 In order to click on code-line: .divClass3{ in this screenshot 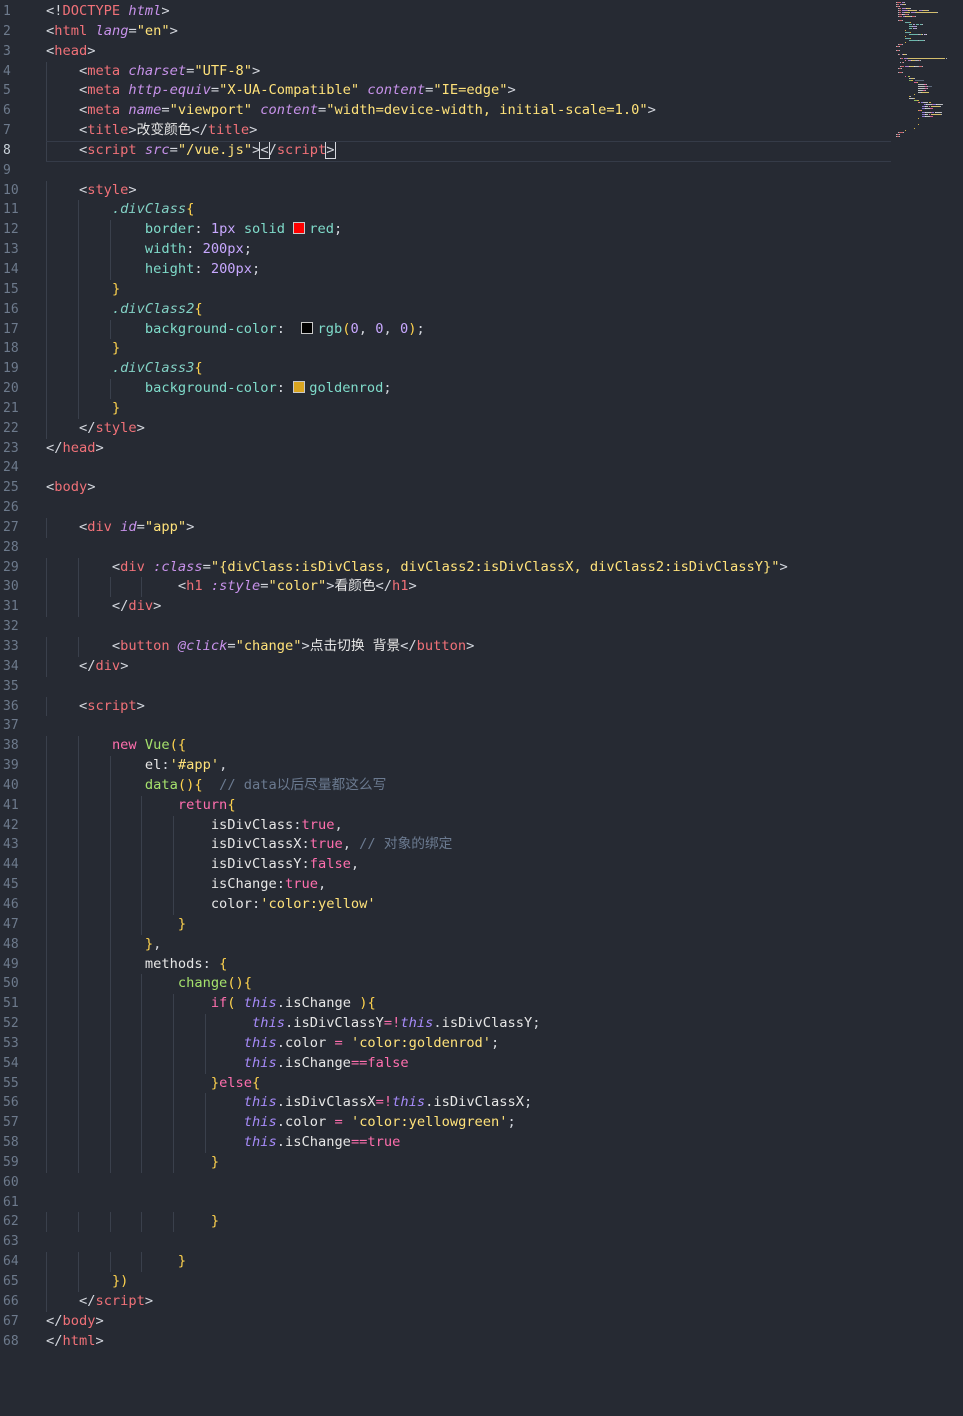, I will do `click(468, 369)`.